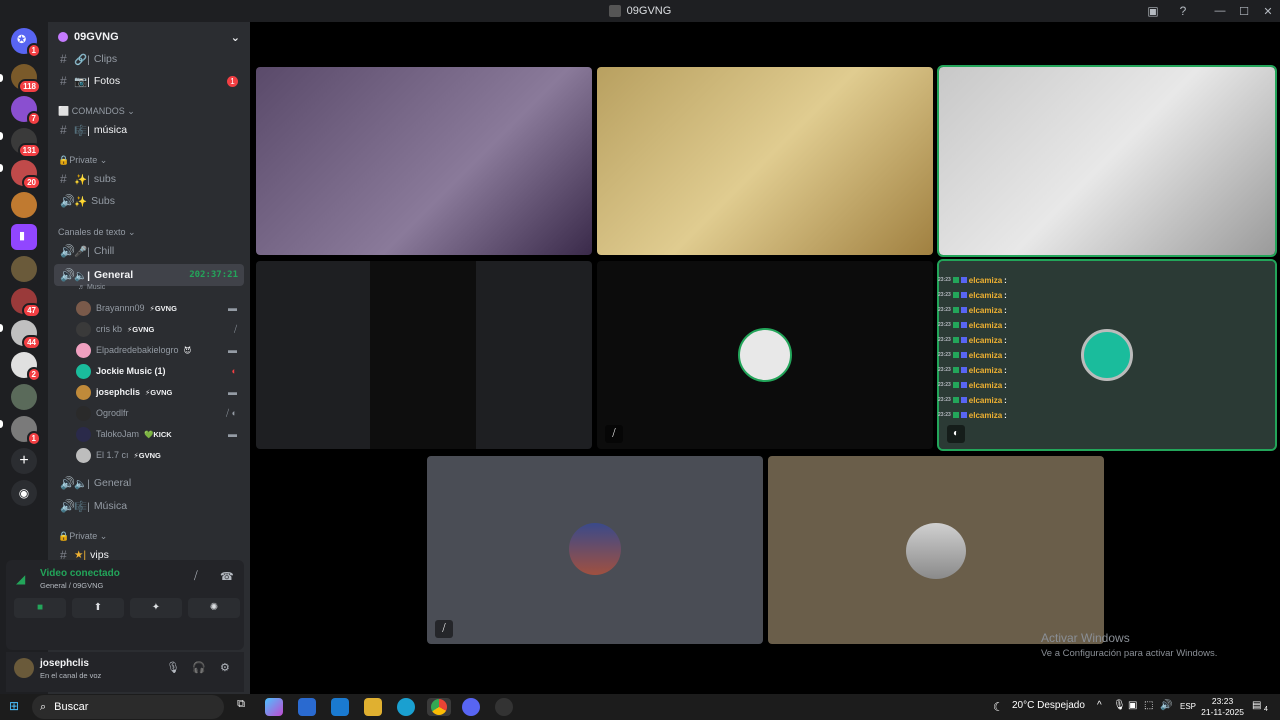  Describe the element at coordinates (24, 461) in the screenshot. I see `add-server-button: +` at that location.